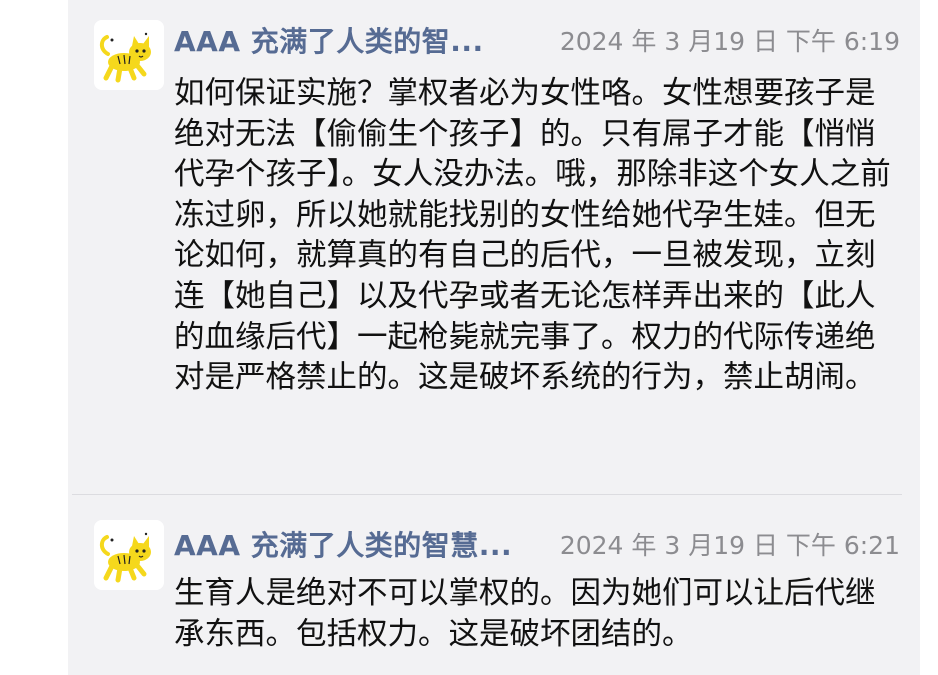 This screenshot has width=938, height=675. Describe the element at coordinates (487, 494) in the screenshot. I see `divider` at that location.